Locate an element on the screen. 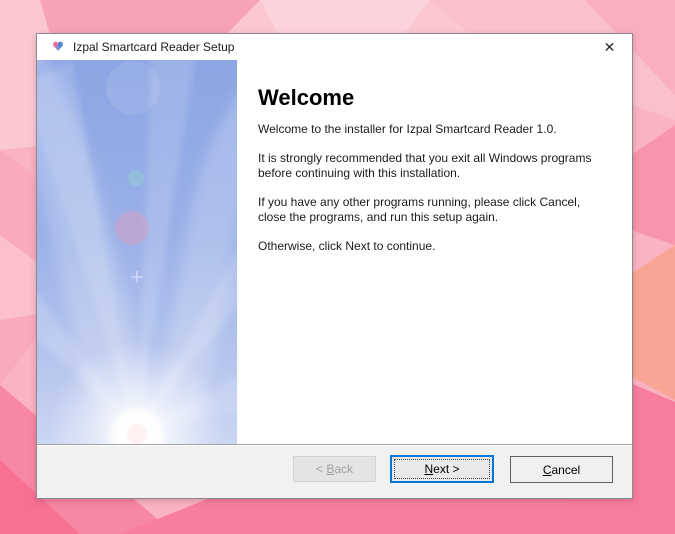  next-instruction-text: Otherwise, click Next to continue. is located at coordinates (347, 246).